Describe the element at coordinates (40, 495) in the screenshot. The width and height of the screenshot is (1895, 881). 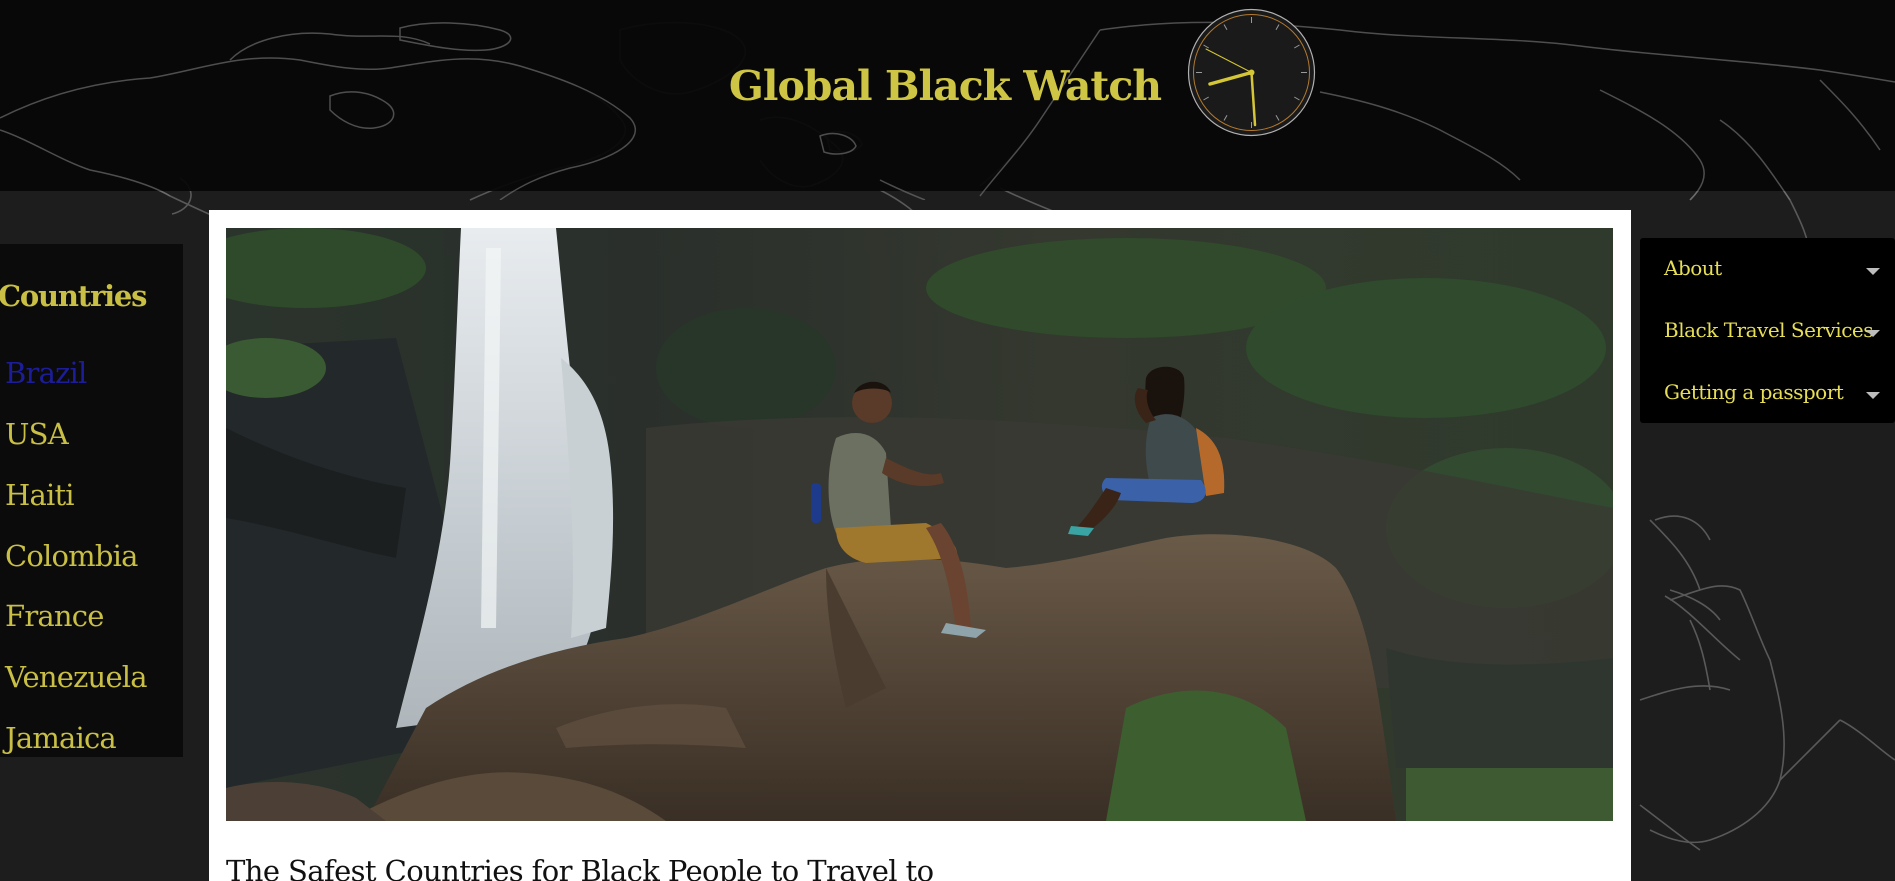
I see `country-link-haiti: Haiti` at that location.